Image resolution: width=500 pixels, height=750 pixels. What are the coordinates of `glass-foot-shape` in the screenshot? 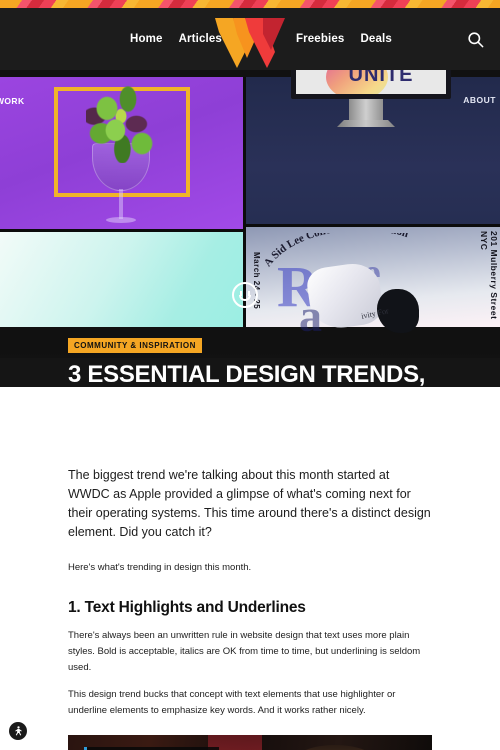 It's located at (121, 220).